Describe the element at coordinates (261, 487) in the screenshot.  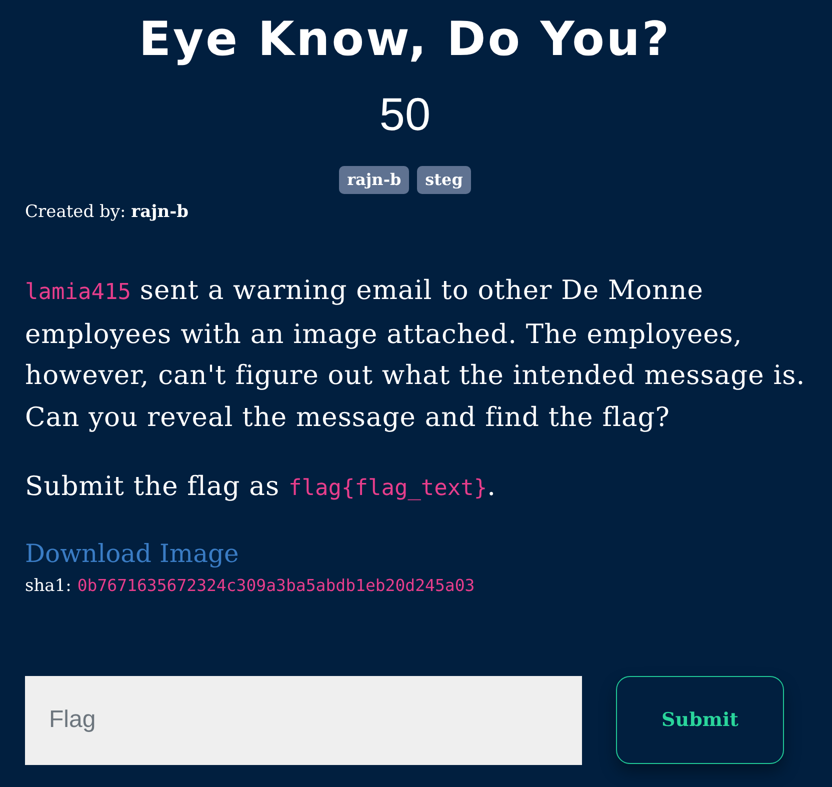
I see `description-paragraph: Submit the flag as flag{flag_text}.` at that location.